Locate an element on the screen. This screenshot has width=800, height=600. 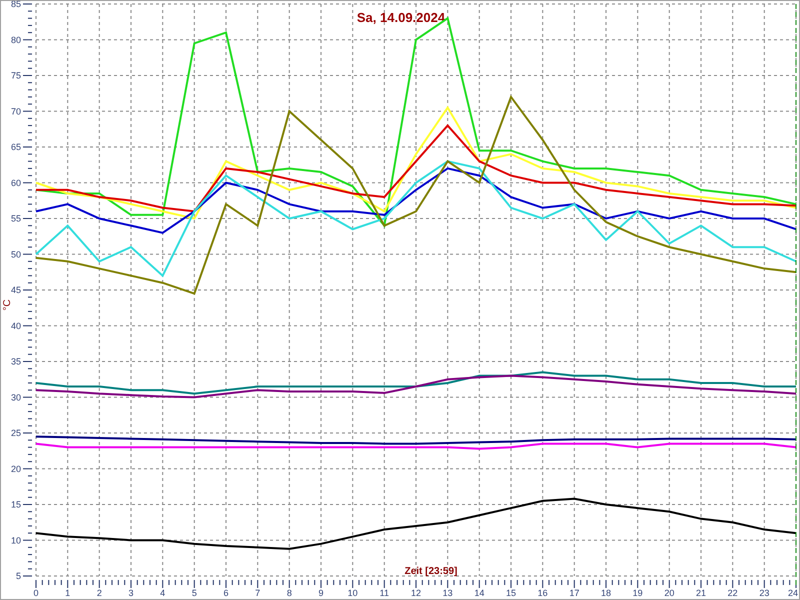
tick-label: 16 is located at coordinates (543, 593).